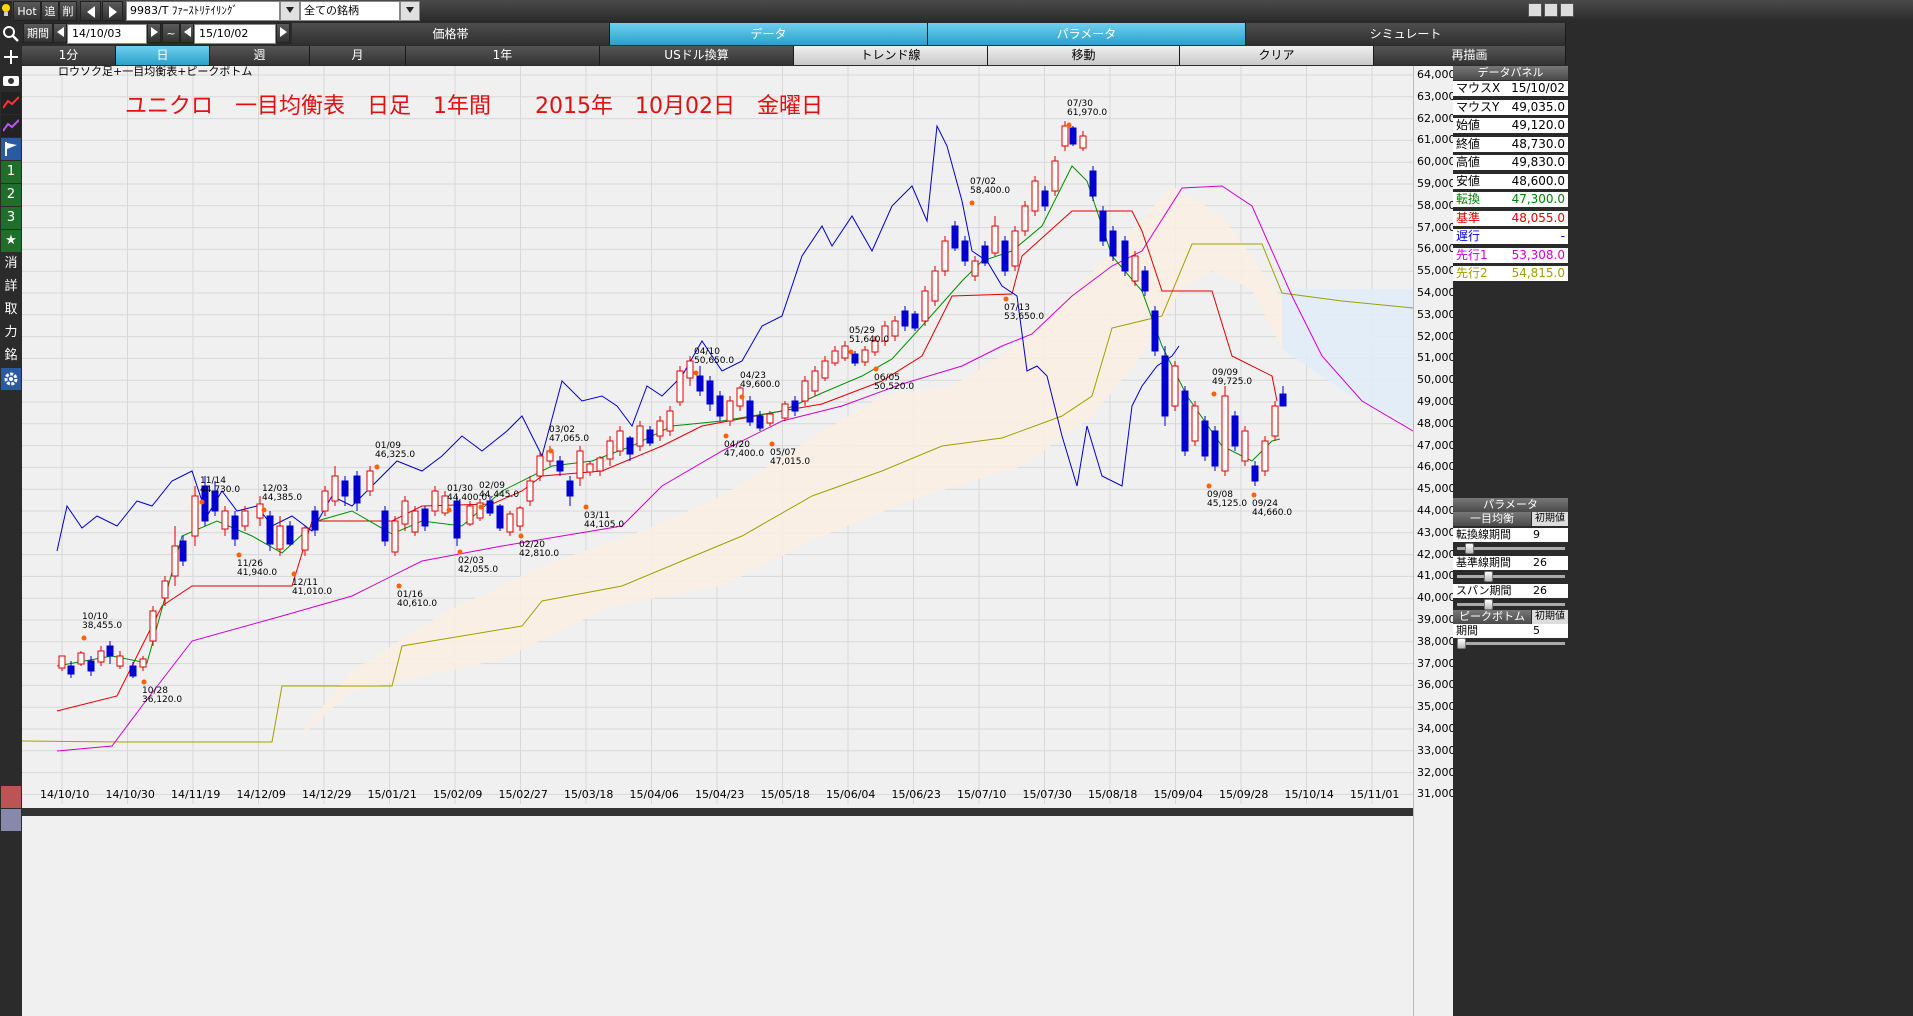 The image size is (1913, 1016). What do you see at coordinates (155, 71) in the screenshot?
I see `indicator-label: ロウソク足+一目均衡表+ピークボトム` at bounding box center [155, 71].